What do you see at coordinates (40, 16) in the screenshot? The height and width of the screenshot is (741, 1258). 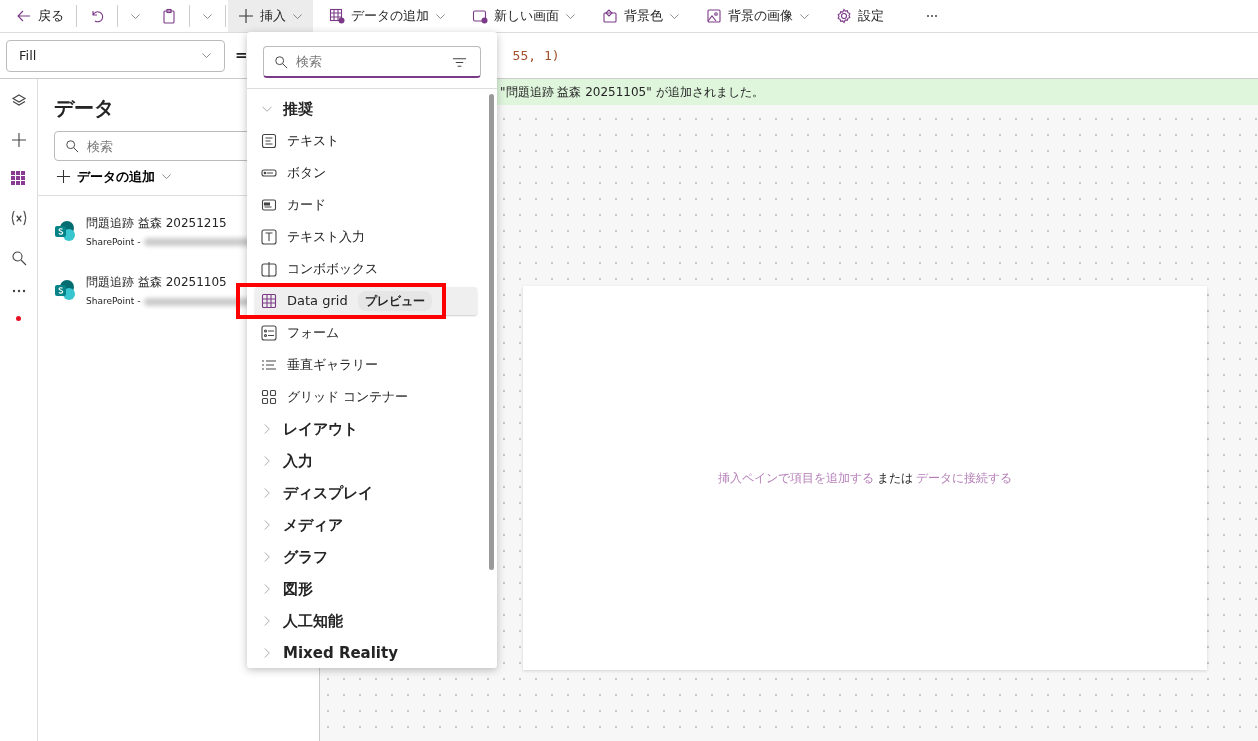 I see `back-button: 戻る` at bounding box center [40, 16].